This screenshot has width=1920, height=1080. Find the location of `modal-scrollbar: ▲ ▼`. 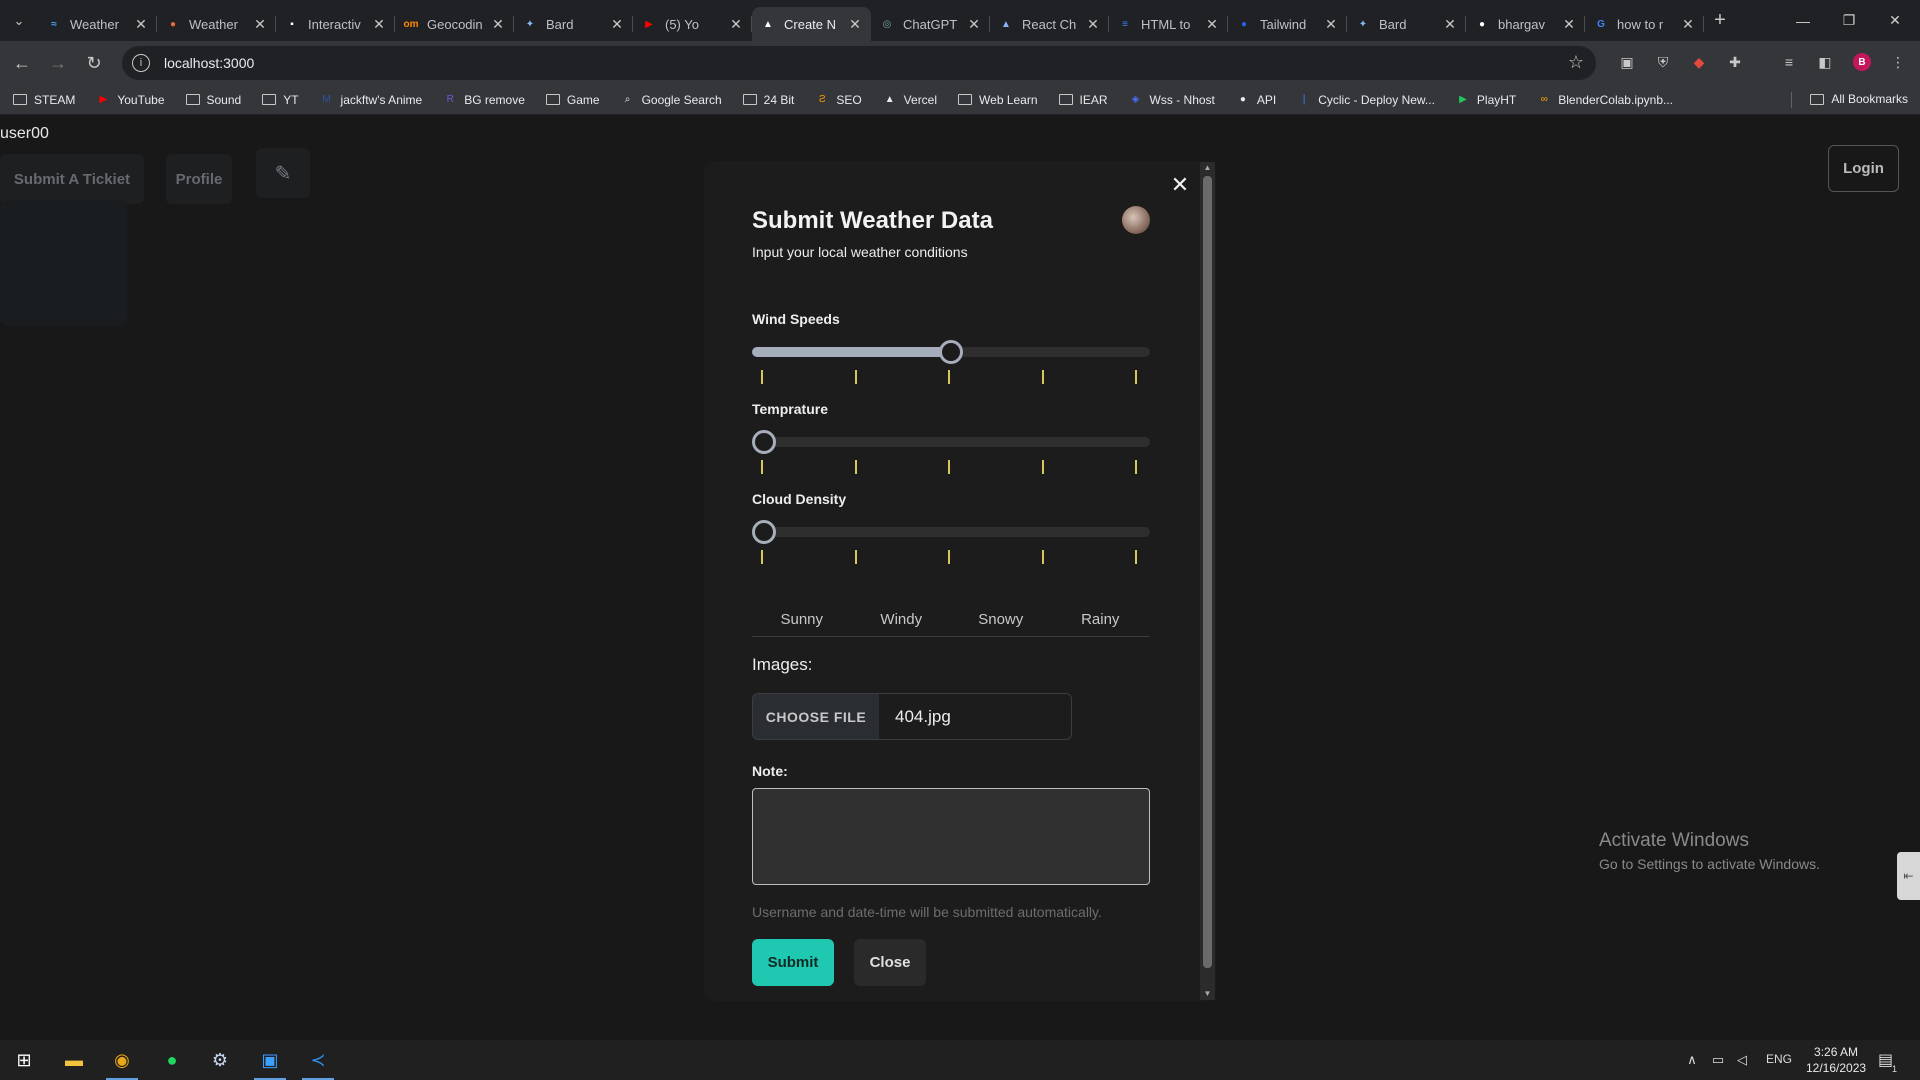

modal-scrollbar: ▲ ▼ is located at coordinates (1207, 581).